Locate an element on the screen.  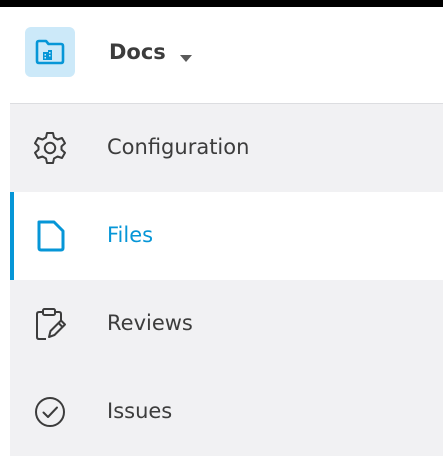
file-icon is located at coordinates (50, 236).